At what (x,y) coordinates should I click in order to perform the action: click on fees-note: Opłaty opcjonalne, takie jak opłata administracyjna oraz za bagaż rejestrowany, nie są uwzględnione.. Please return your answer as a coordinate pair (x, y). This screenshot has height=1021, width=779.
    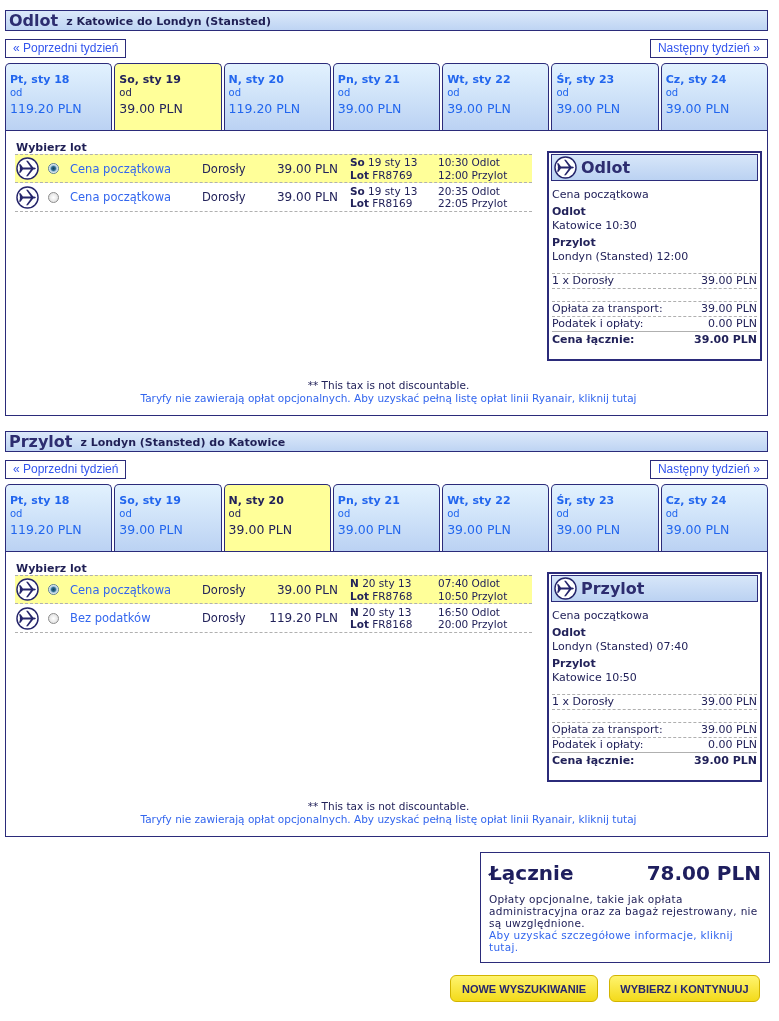
    Looking at the image, I should click on (624, 911).